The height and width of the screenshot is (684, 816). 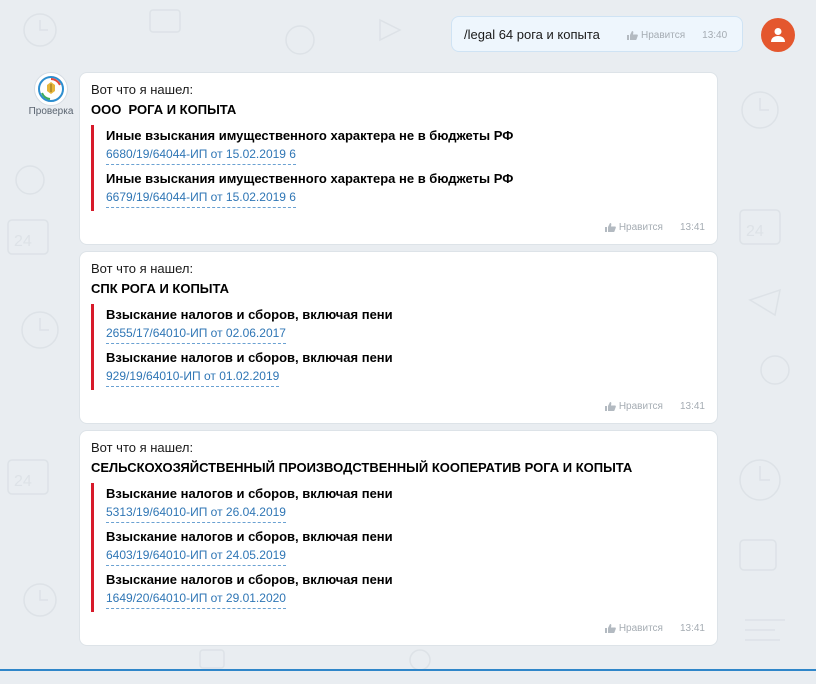 I want to click on case-link: 6403/19/64010-ИП от 24.05.2019, so click(x=196, y=557).